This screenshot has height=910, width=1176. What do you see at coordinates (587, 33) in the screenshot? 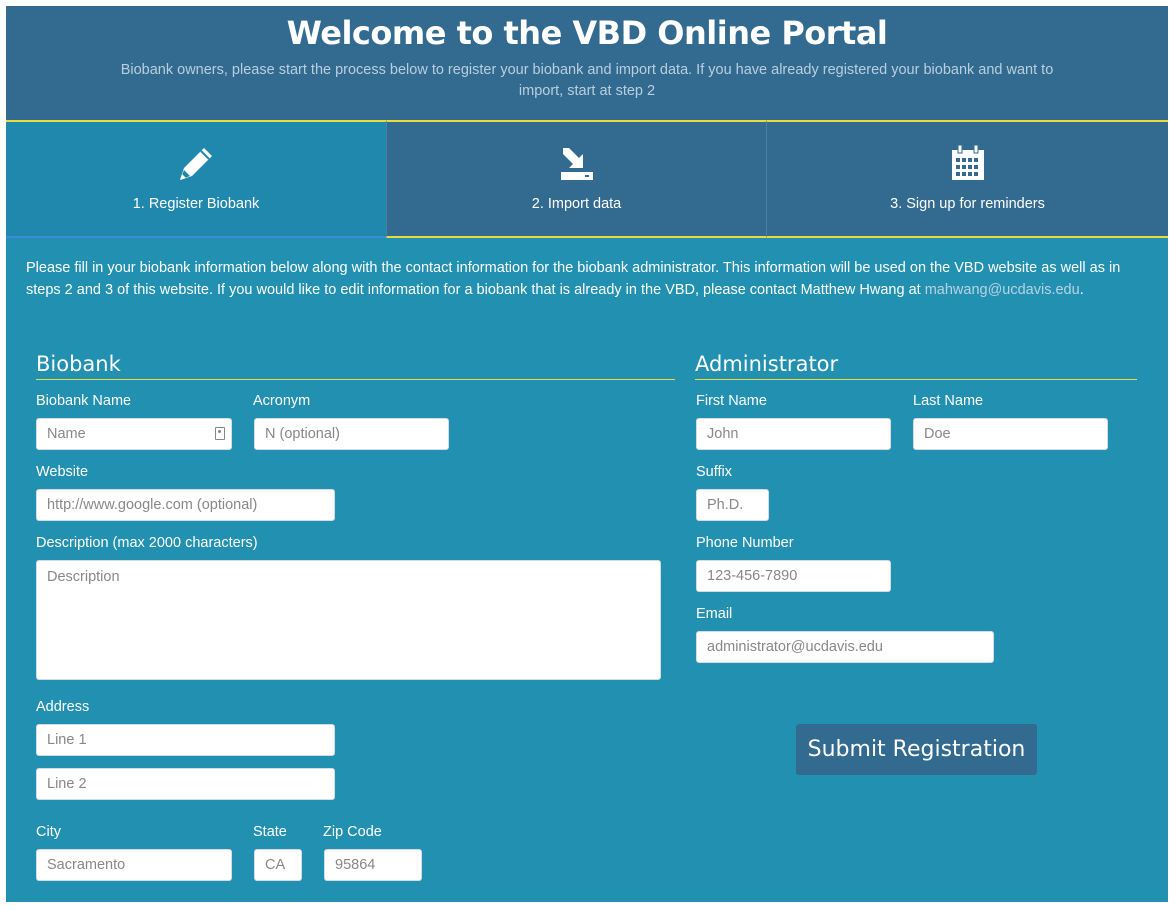
I see `page-title: Welcome to the VBD Online Portal` at bounding box center [587, 33].